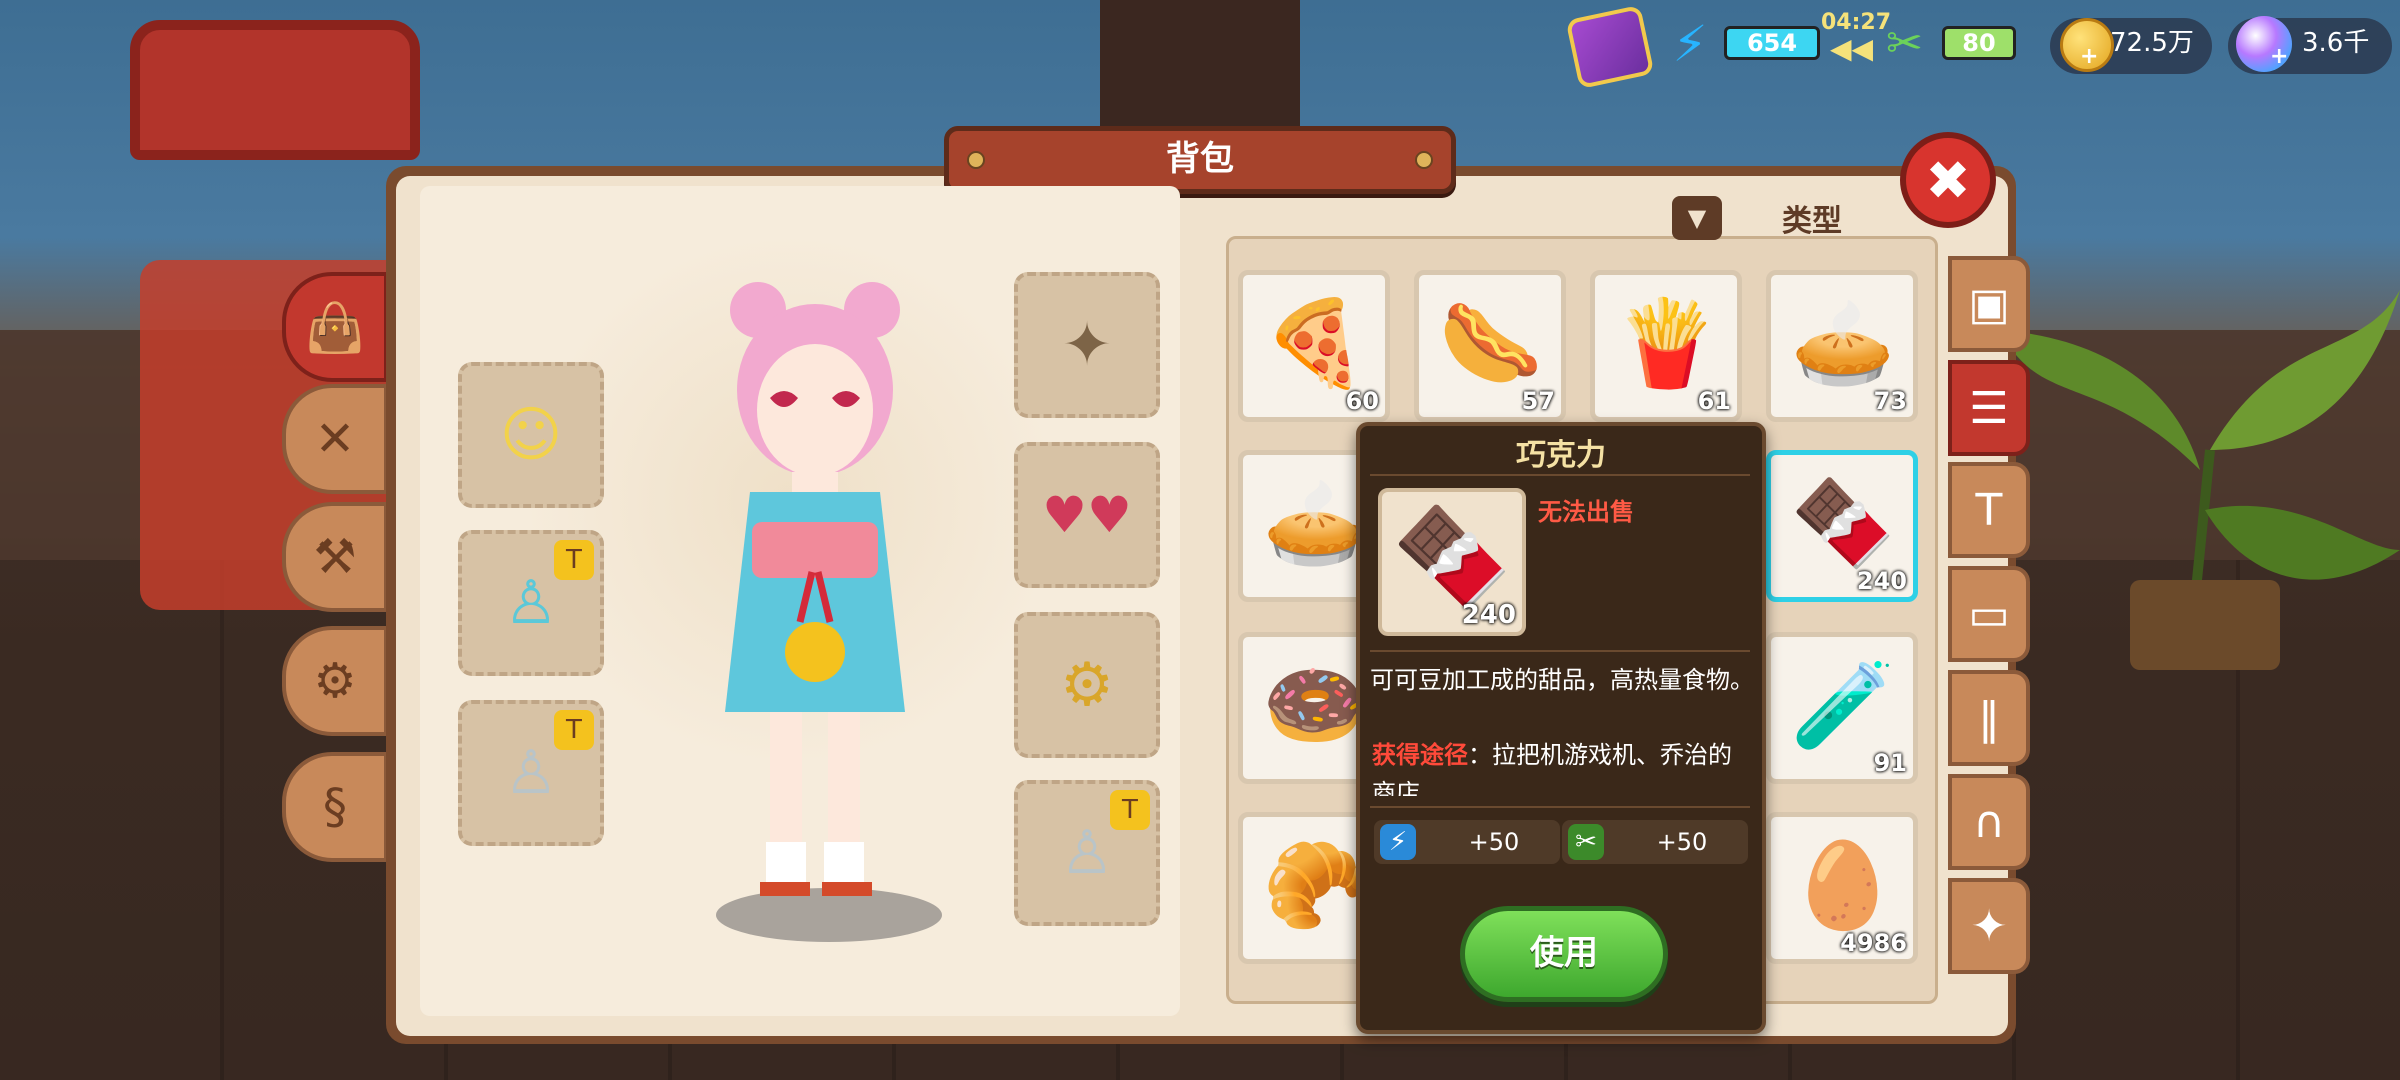 The image size is (2400, 1080). Describe the element at coordinates (2152, 43) in the screenshot. I see `coin-value: 72.5万` at that location.